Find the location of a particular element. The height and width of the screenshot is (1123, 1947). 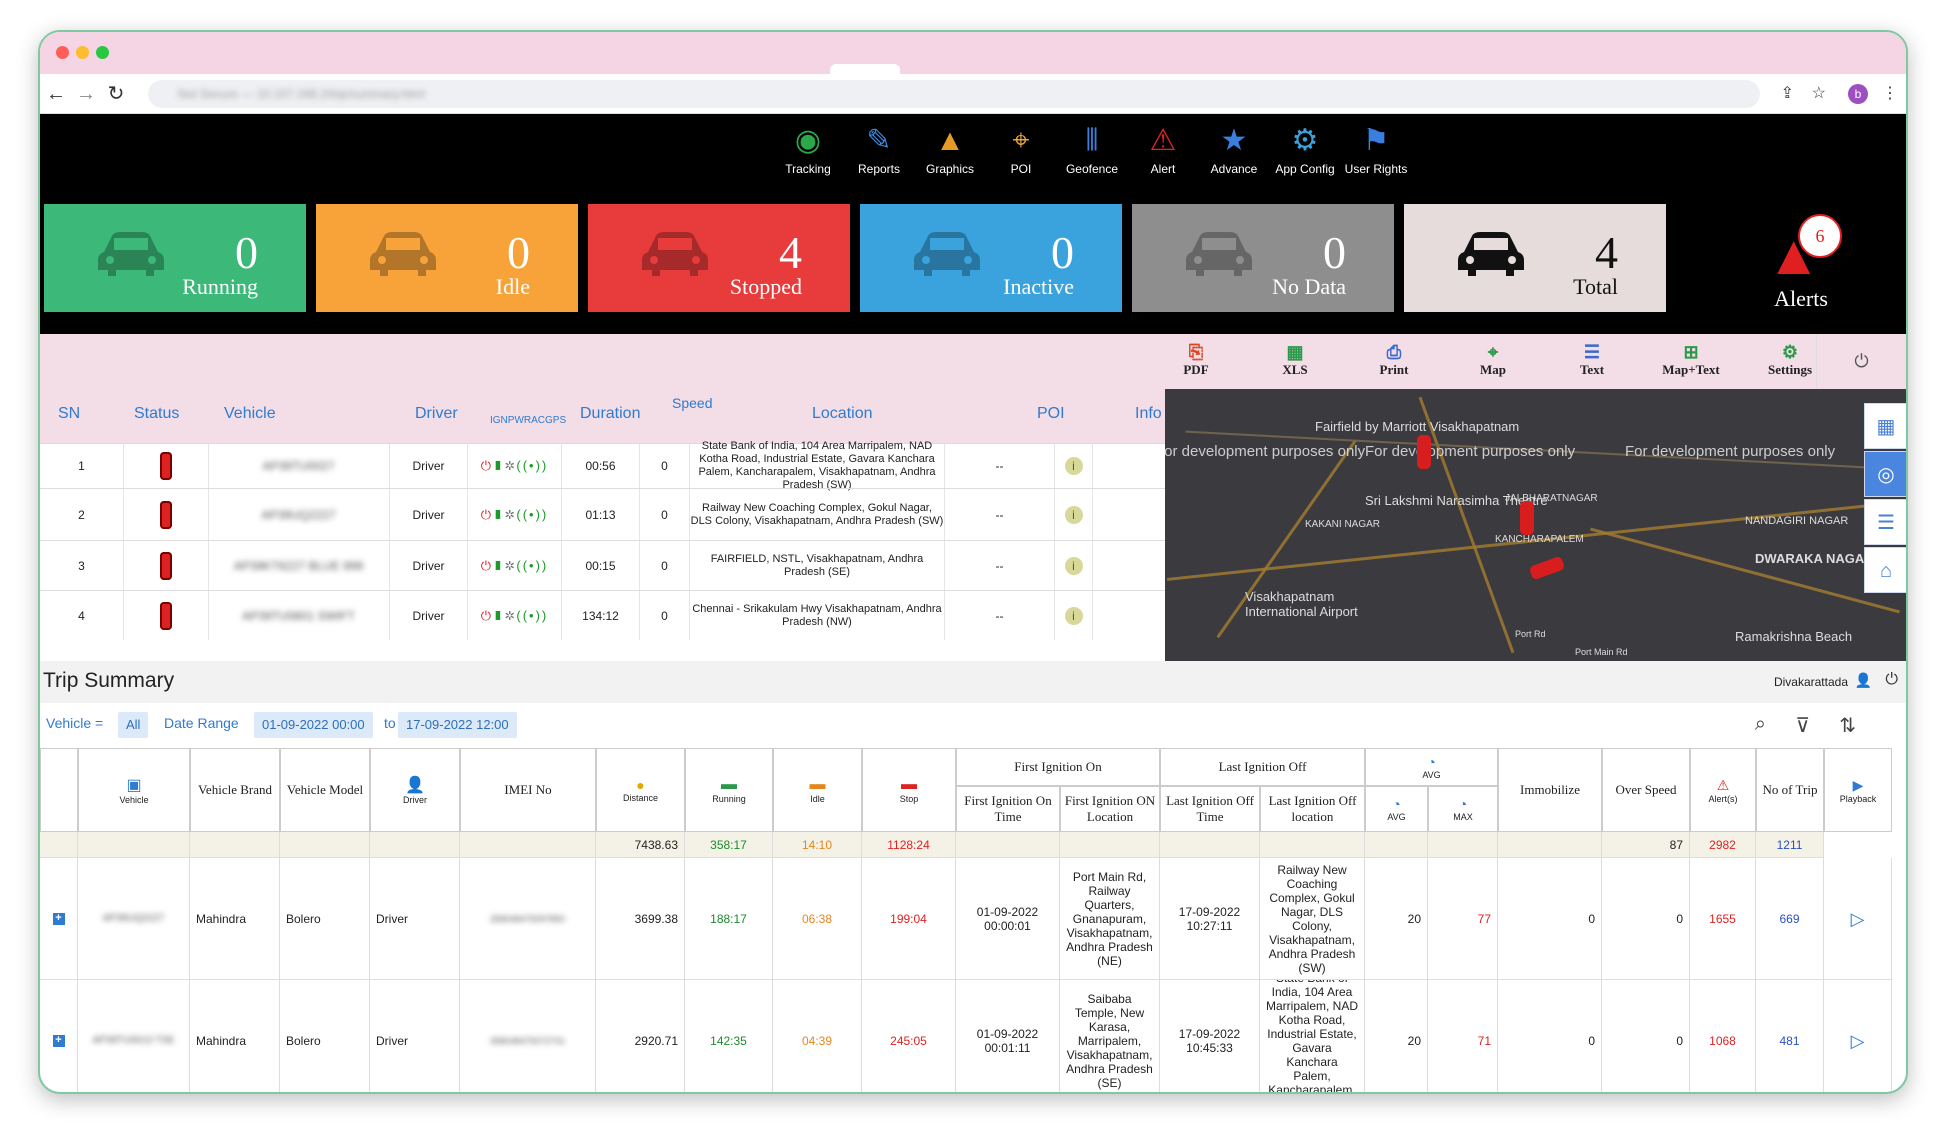

header-last-ignition-off: Last Ignition Off is located at coordinates (1262, 767).